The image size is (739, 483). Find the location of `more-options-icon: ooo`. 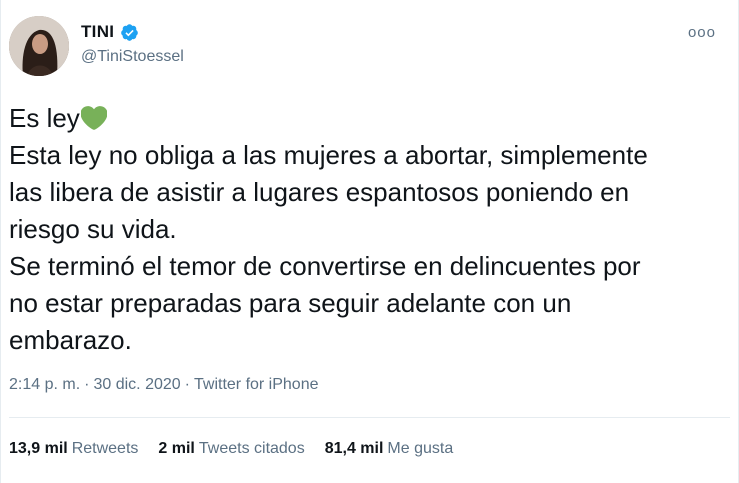

more-options-icon: ooo is located at coordinates (702, 32).